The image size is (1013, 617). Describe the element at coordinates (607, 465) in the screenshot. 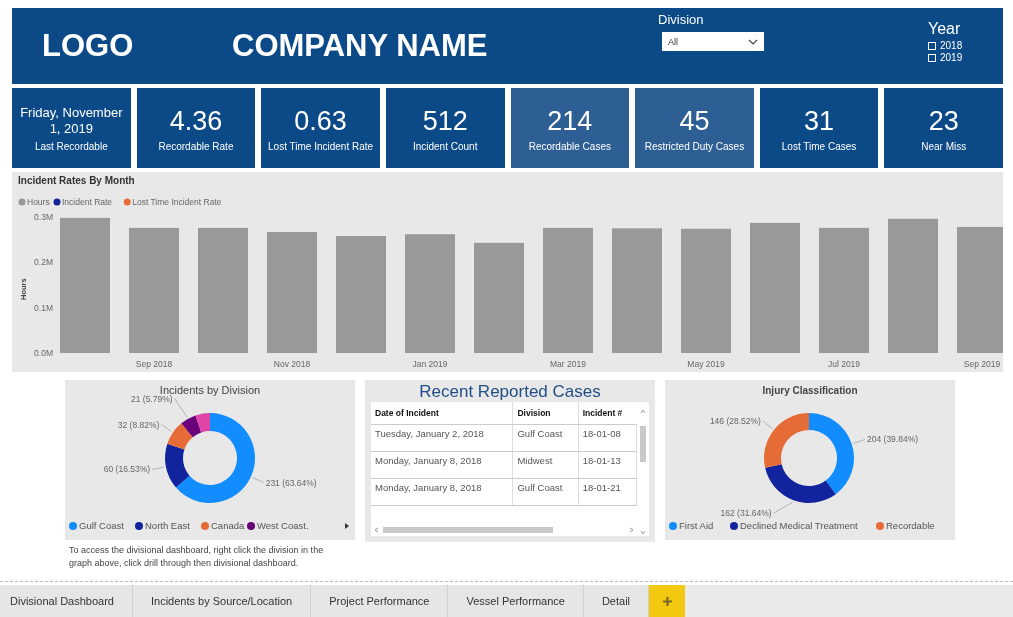

I see `table-cell: 18-01-13` at that location.